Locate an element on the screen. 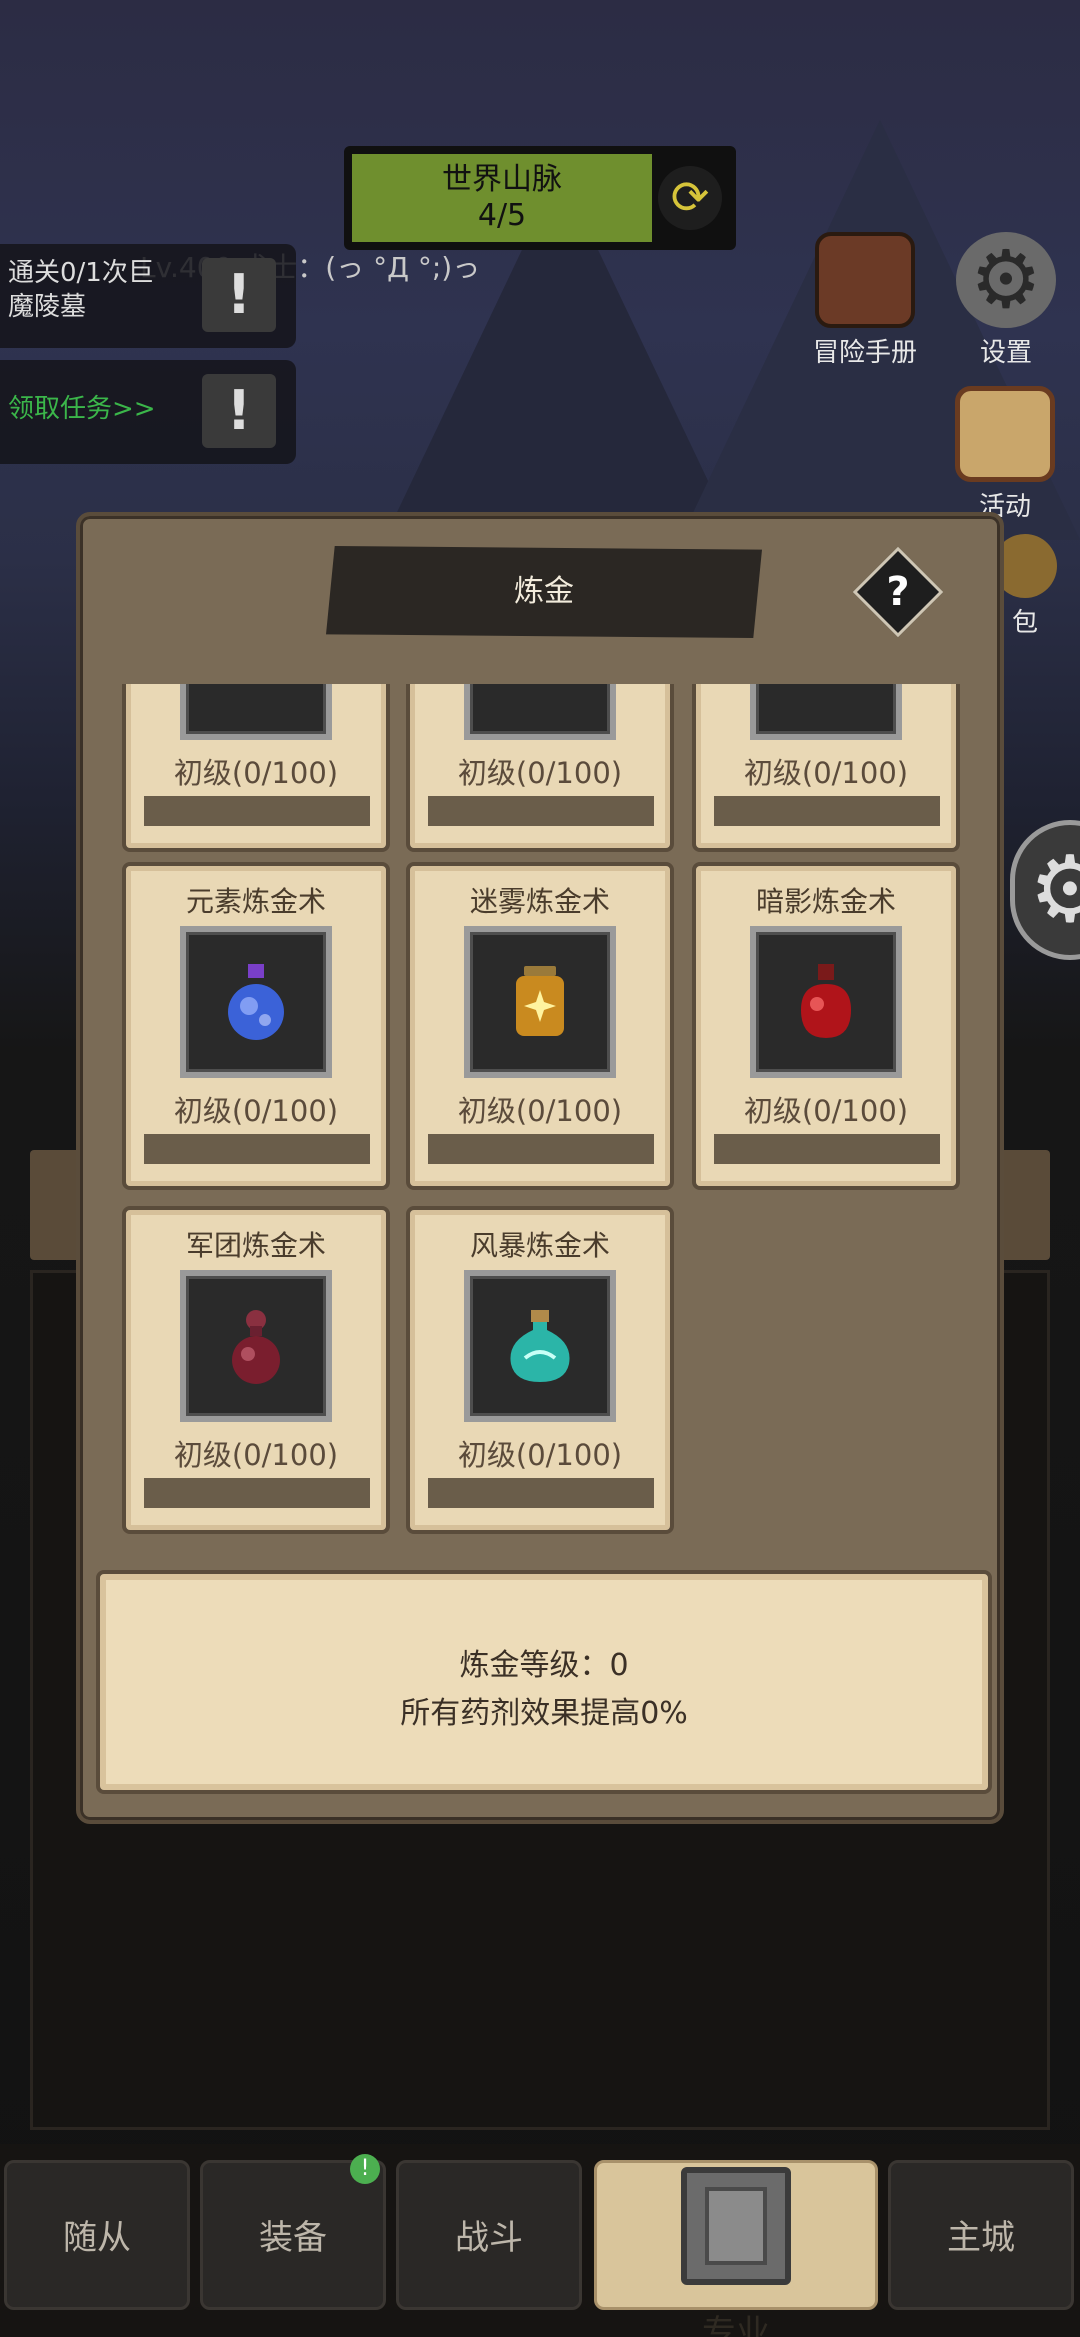 The width and height of the screenshot is (1080, 2337). zone-progress-fill: 世界山脉 4/5 is located at coordinates (502, 198).